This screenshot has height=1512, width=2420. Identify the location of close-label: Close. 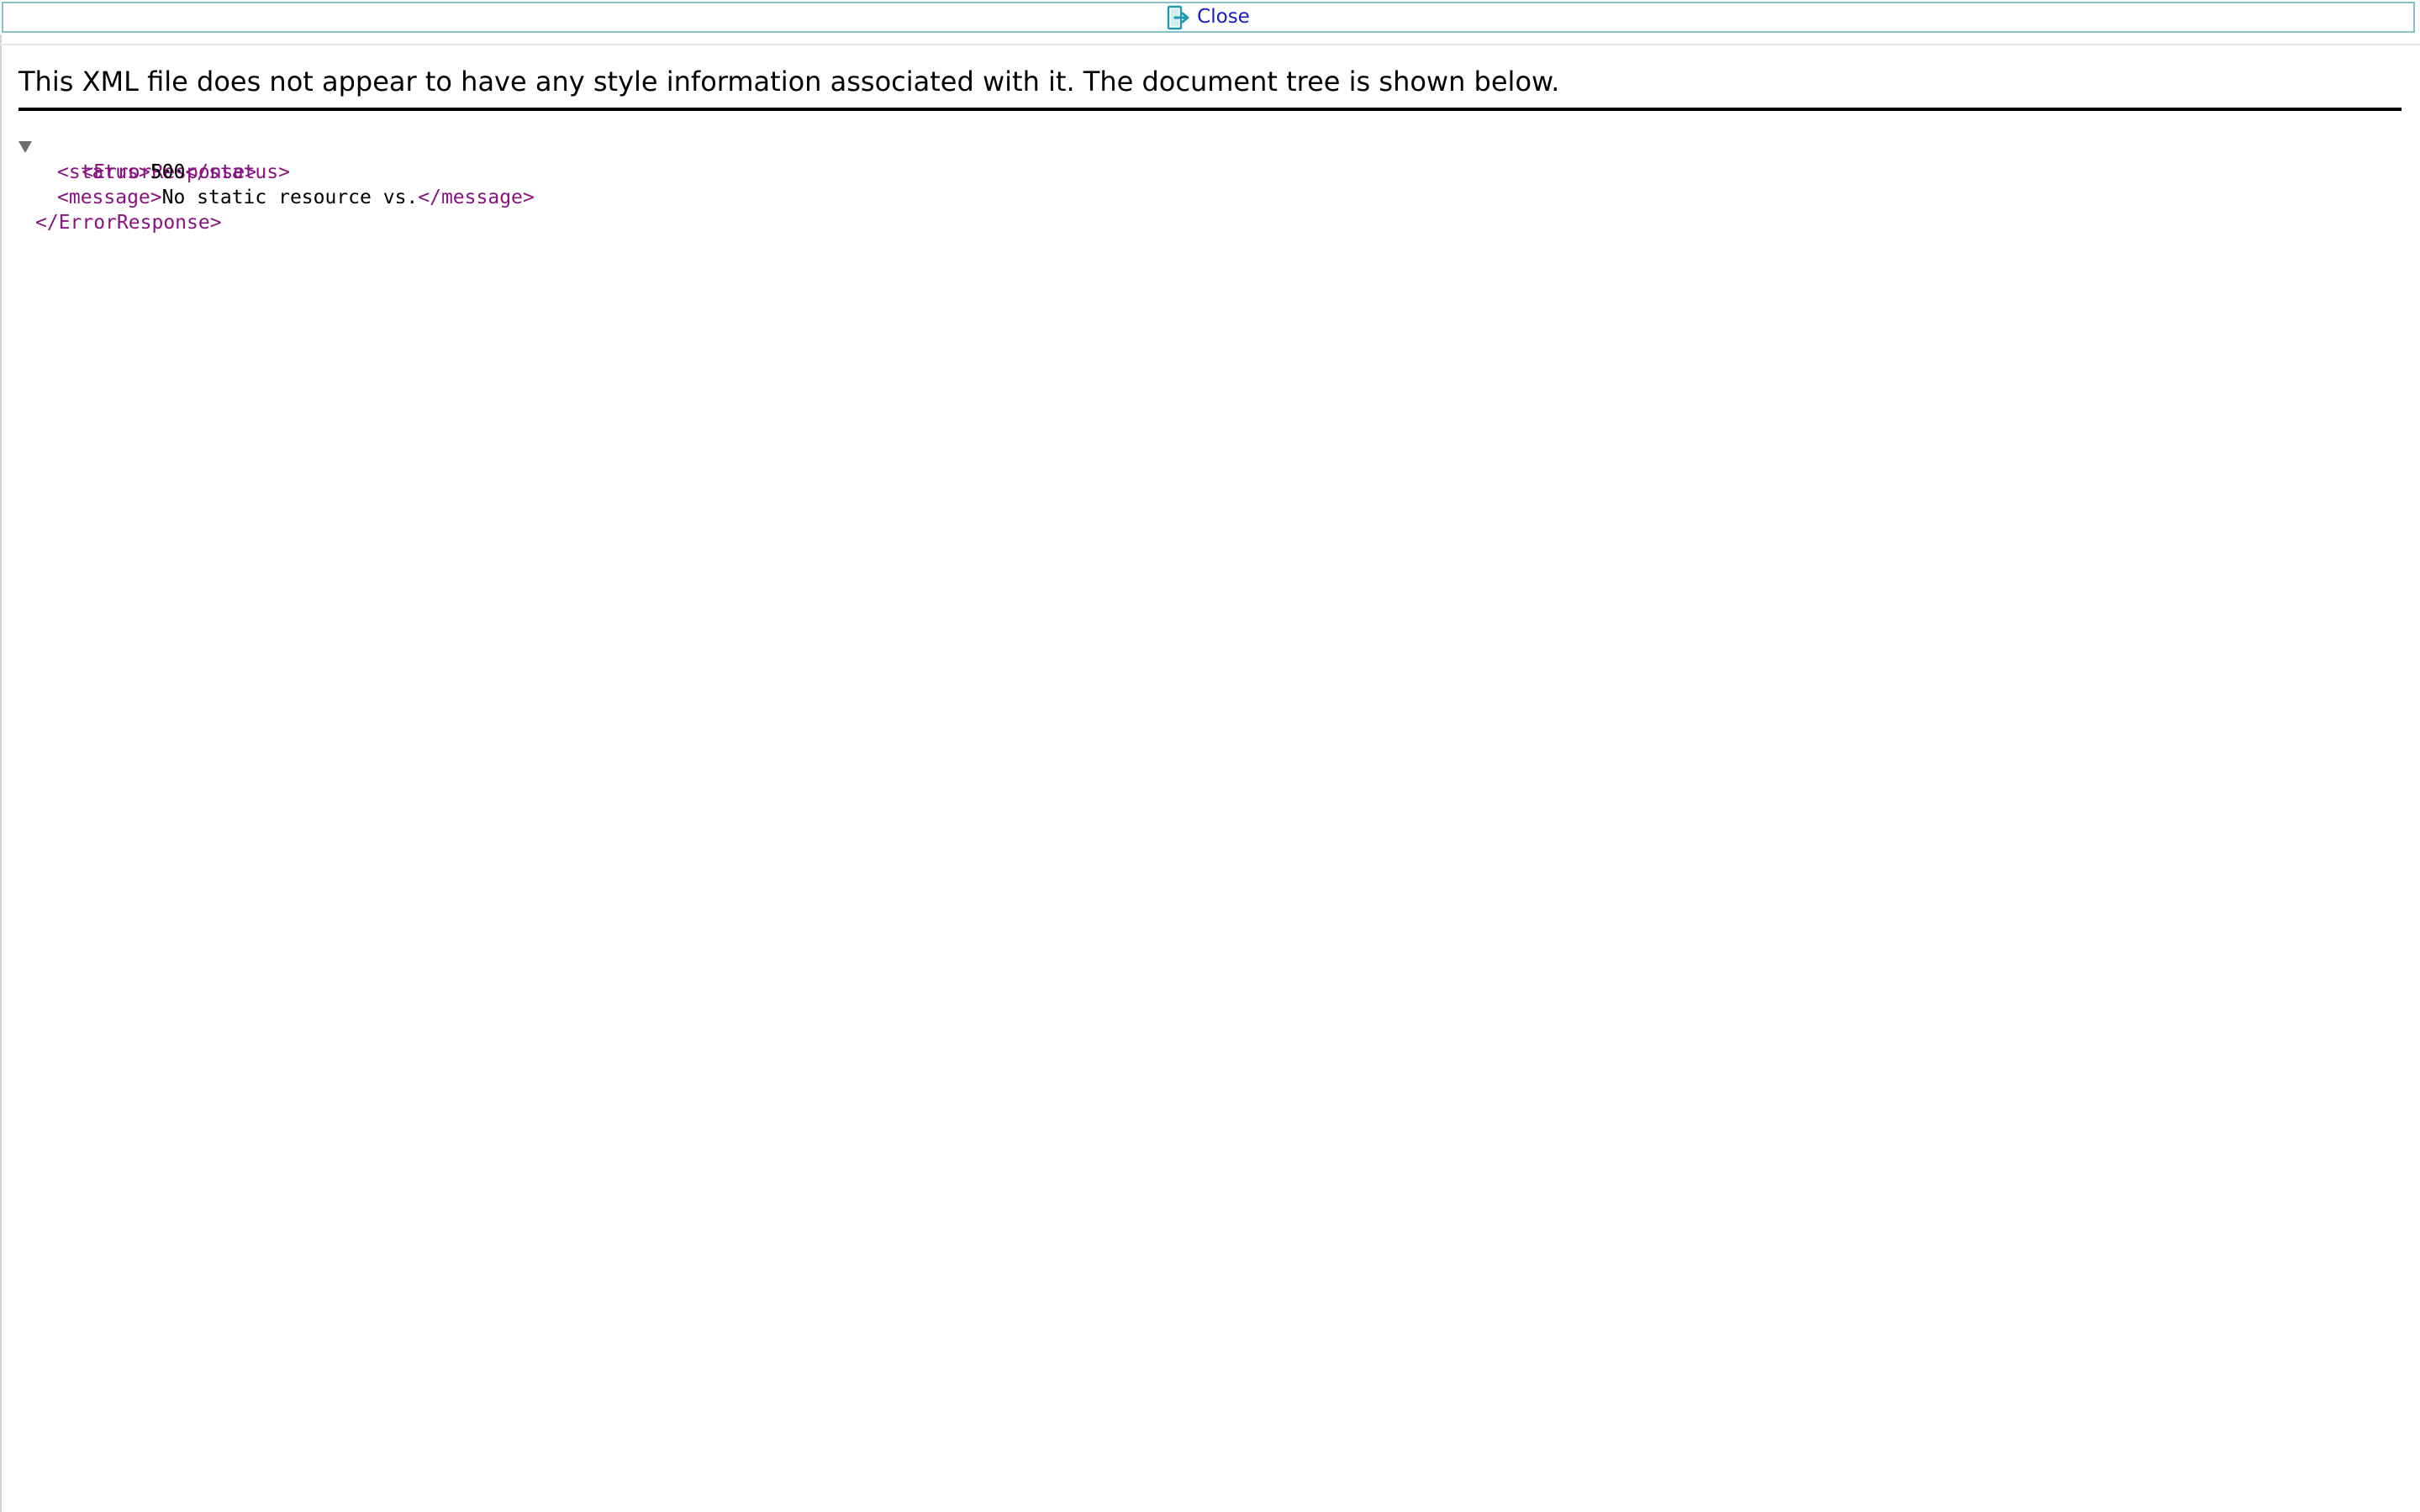
(1223, 17).